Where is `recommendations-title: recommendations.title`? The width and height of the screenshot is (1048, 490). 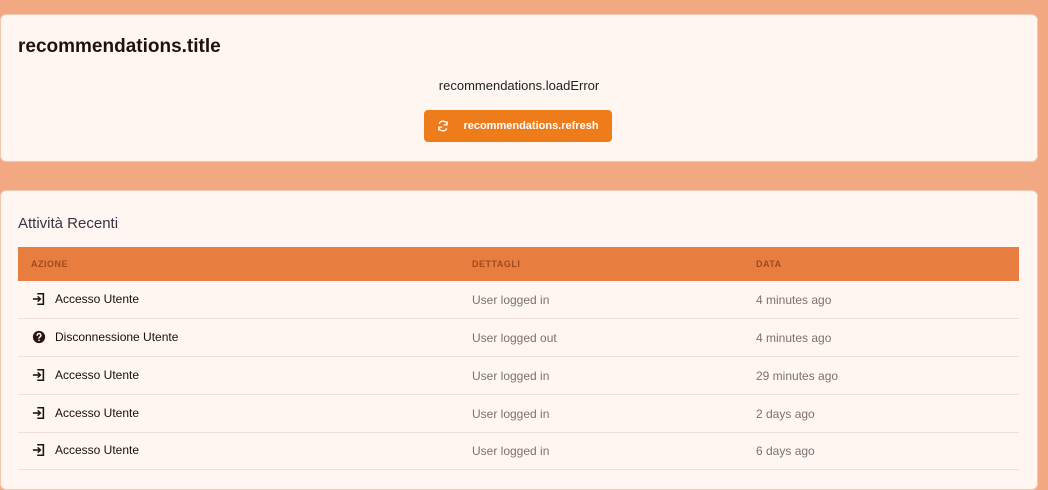 recommendations-title: recommendations.title is located at coordinates (119, 46).